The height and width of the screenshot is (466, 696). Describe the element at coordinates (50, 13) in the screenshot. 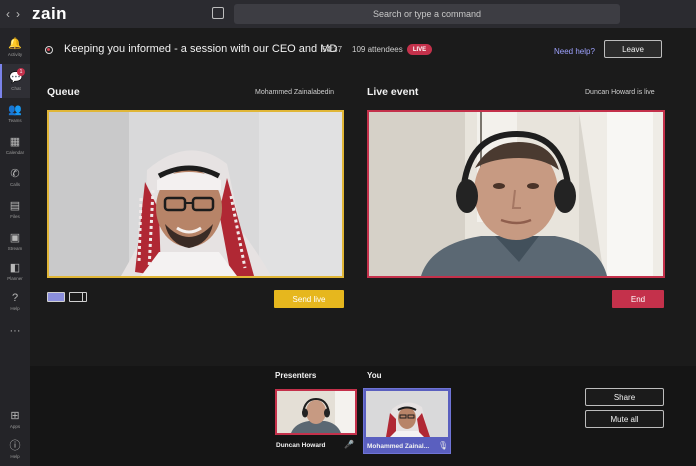

I see `app-logo: zain` at that location.